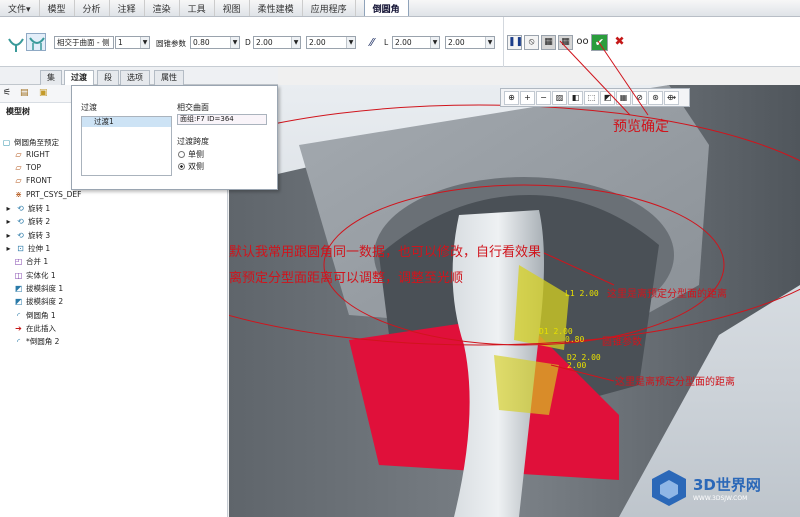 The width and height of the screenshot is (800, 517). I want to click on preview-icon: ▦, so click(548, 42).